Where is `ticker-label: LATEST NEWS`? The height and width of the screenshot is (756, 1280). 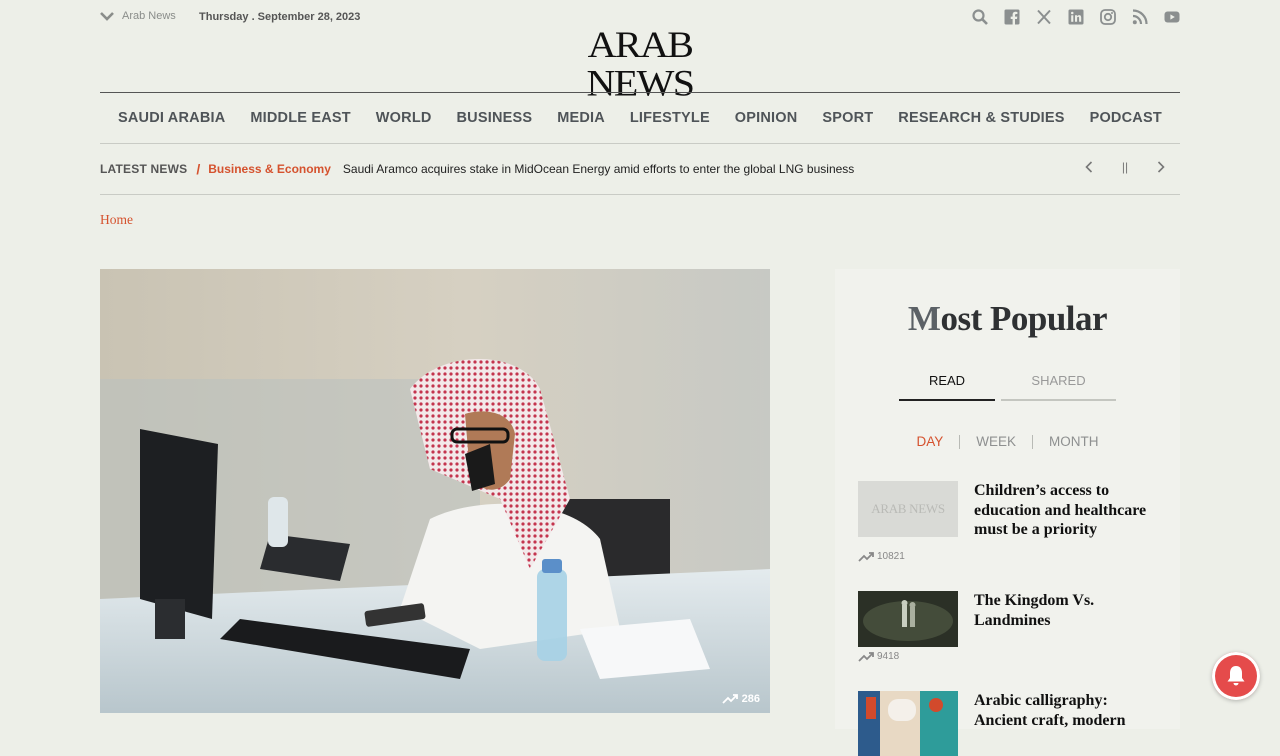
ticker-label: LATEST NEWS is located at coordinates (144, 168).